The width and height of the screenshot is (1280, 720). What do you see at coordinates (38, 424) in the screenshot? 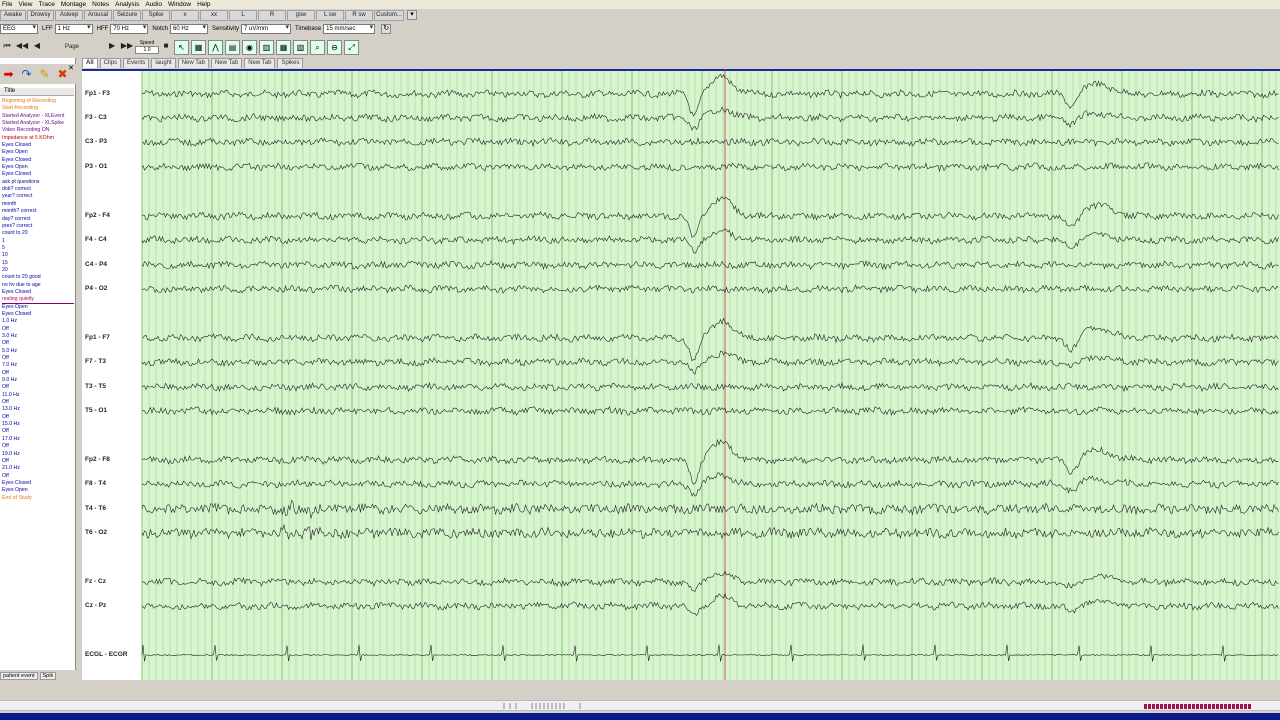
I see `event-list-item: 15.0 Hz` at bounding box center [38, 424].